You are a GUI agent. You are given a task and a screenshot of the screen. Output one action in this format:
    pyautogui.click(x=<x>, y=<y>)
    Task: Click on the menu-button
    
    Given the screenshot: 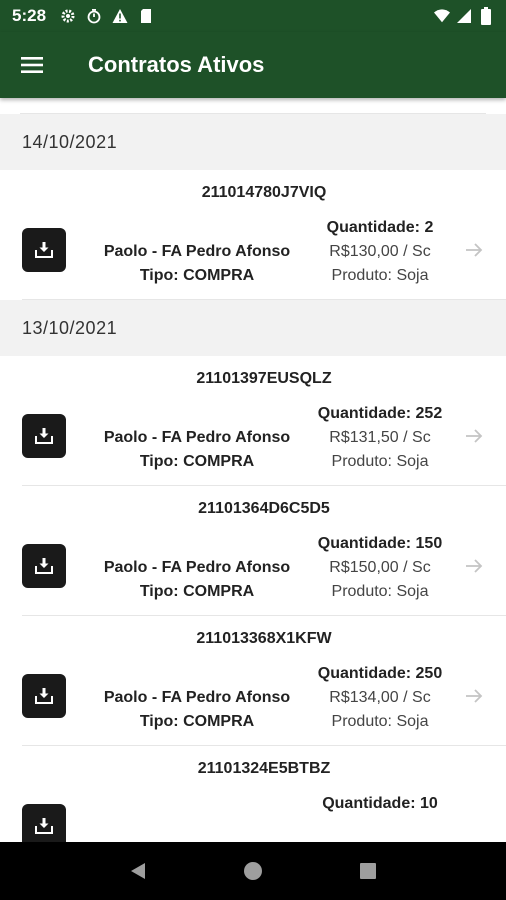 What is the action you would take?
    pyautogui.click(x=32, y=65)
    